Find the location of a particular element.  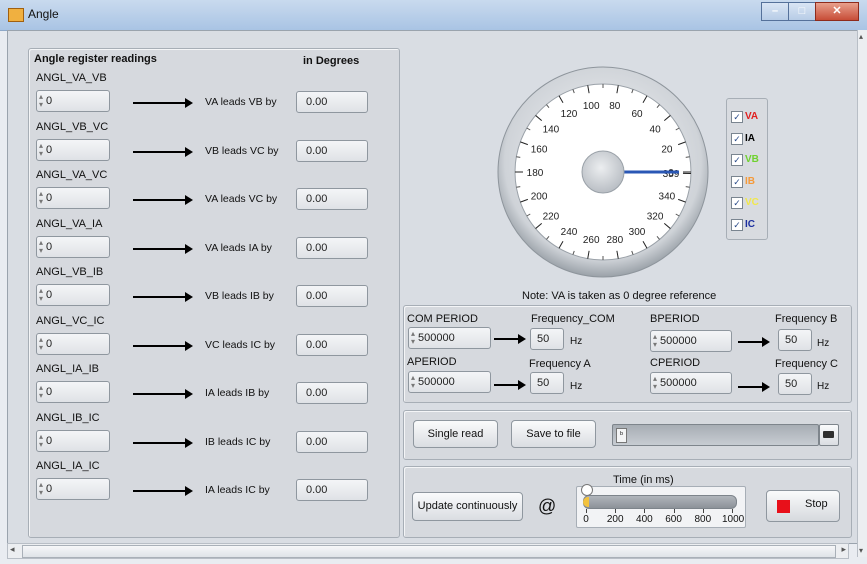

freq-b-label: Frequency B is located at coordinates (806, 319).